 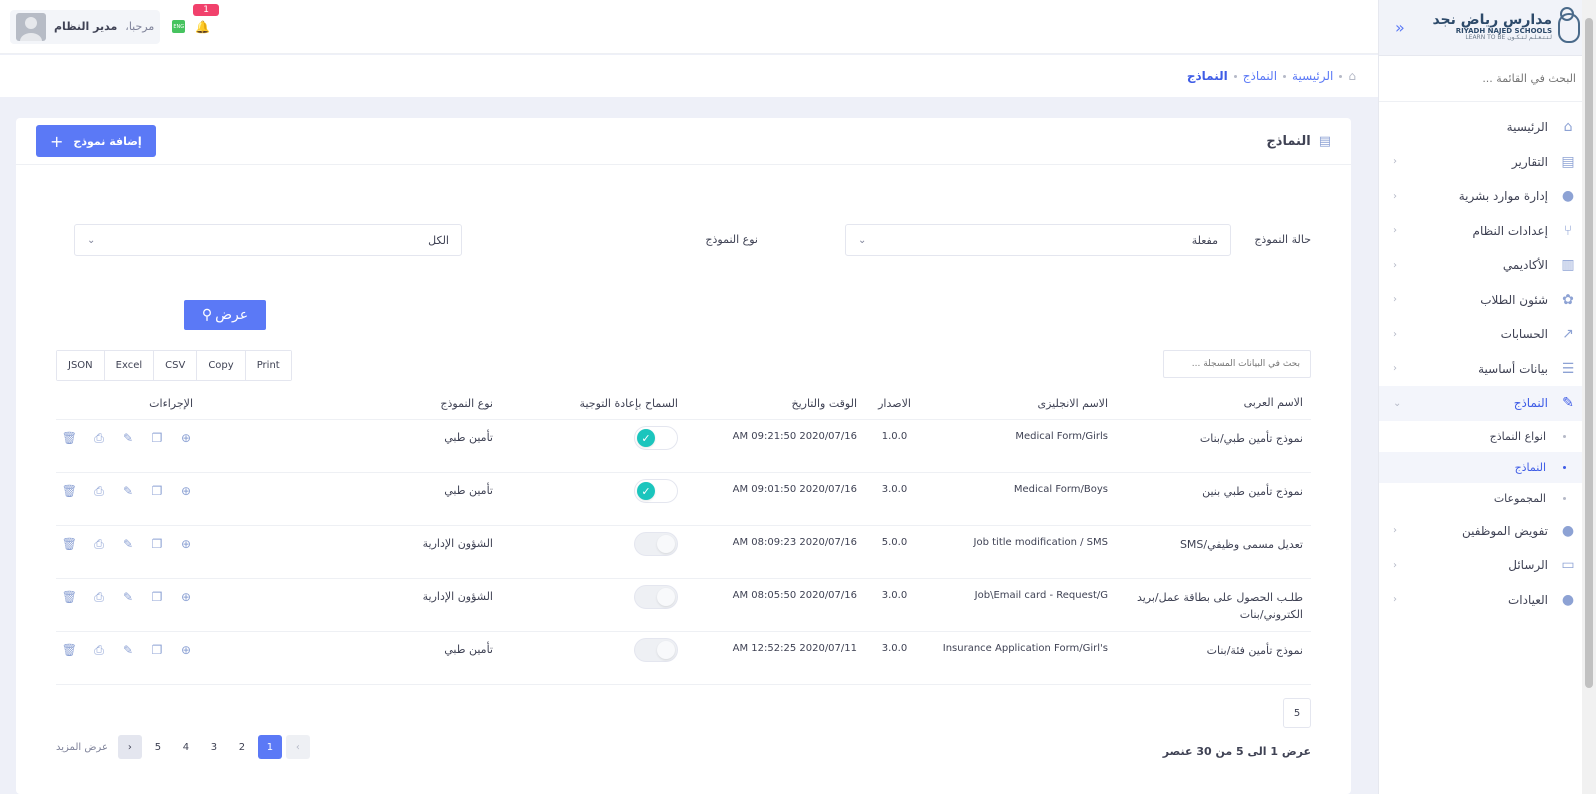 What do you see at coordinates (214, 747) in the screenshot?
I see `page-button-3: 3` at bounding box center [214, 747].